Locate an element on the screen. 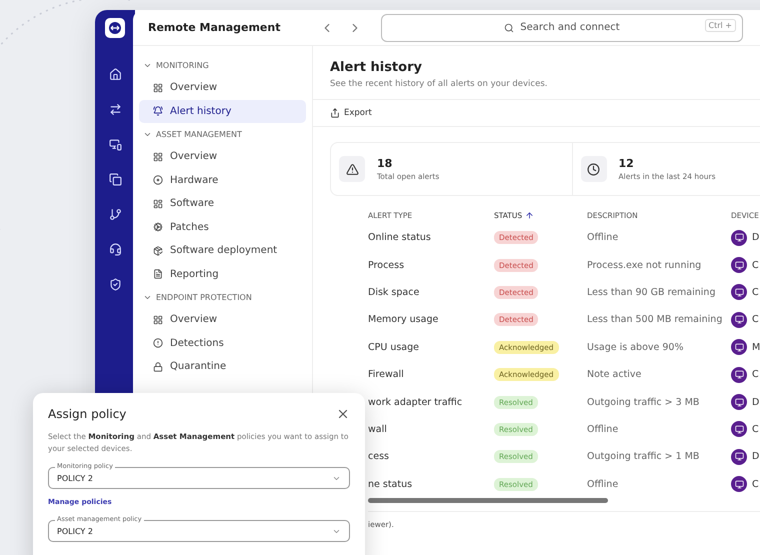 This screenshot has height=555, width=760. sidebar-item: Quarantine is located at coordinates (222, 366).